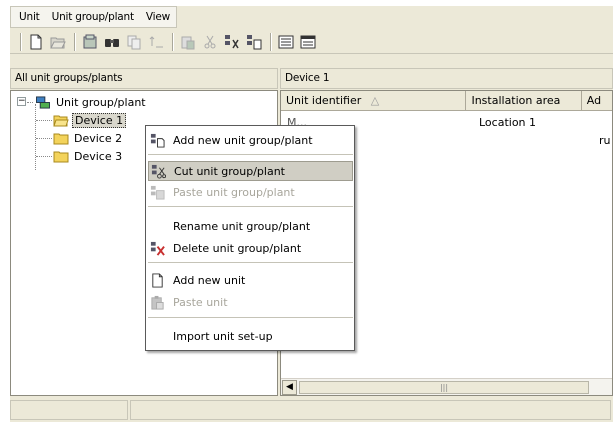  Describe the element at coordinates (61, 120) in the screenshot. I see `open-folder-icon` at that location.